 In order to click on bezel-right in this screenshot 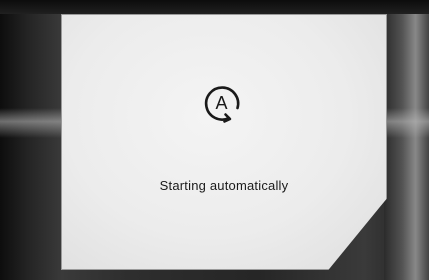, I will do `click(406, 140)`.